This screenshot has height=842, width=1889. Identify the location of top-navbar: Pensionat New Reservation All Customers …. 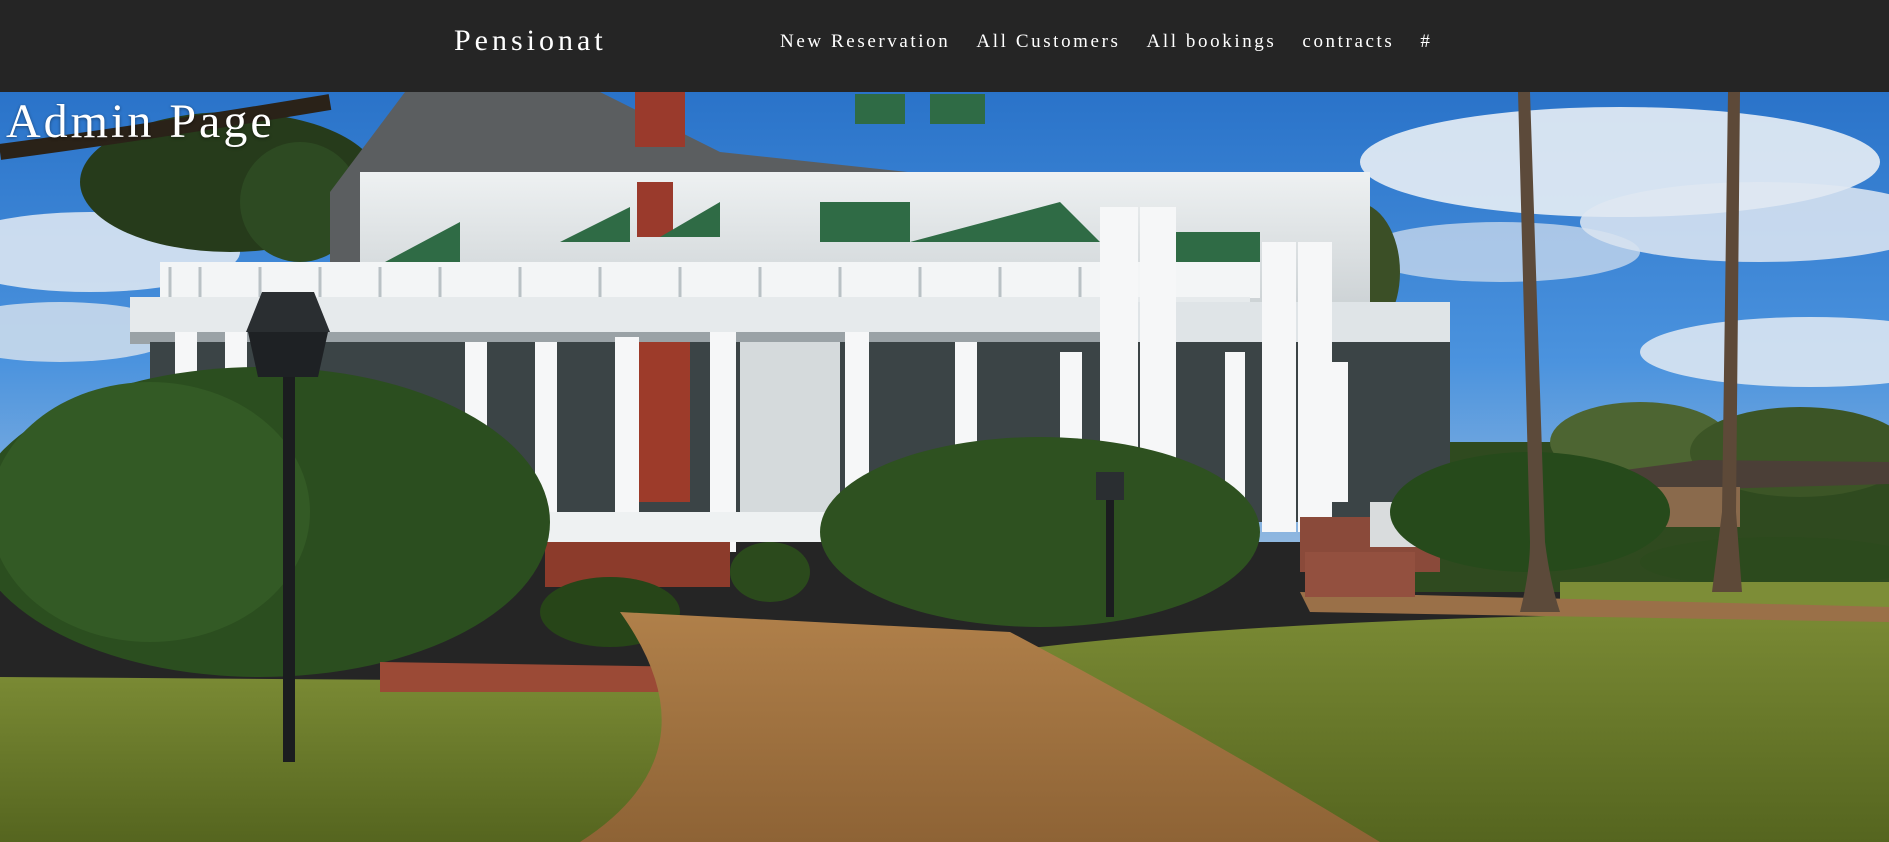
(944, 46).